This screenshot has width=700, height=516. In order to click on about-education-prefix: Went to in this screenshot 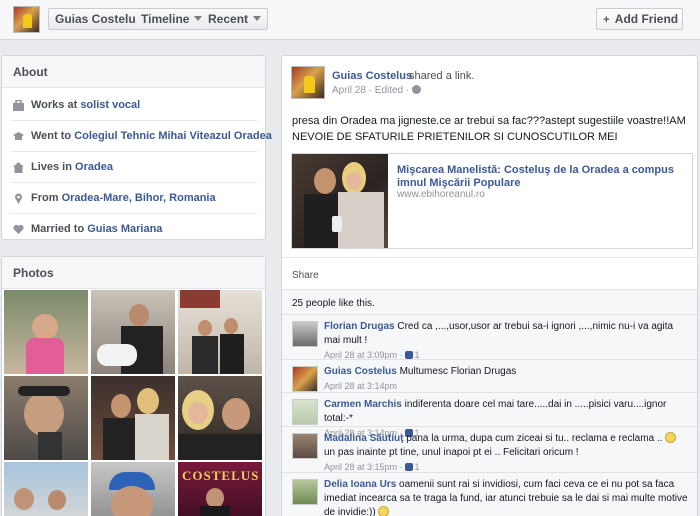, I will do `click(53, 136)`.